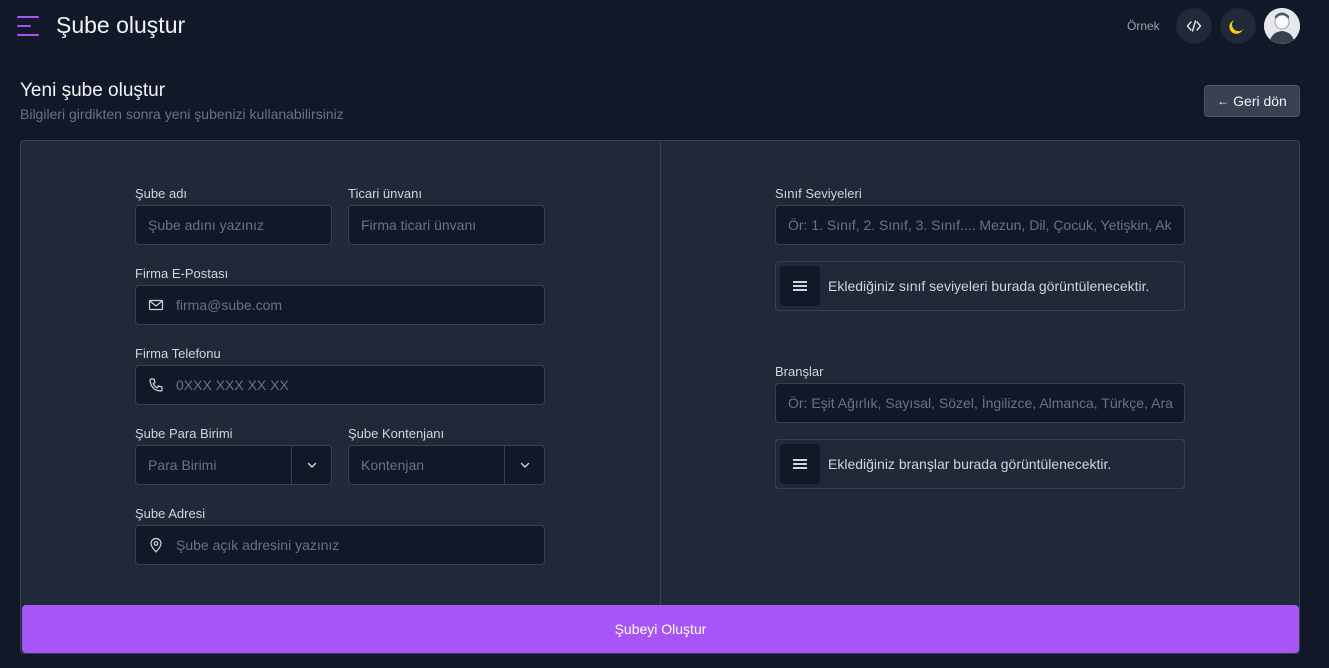 This screenshot has height=668, width=1329. What do you see at coordinates (446, 465) in the screenshot?
I see `quota-select: Kontenjan` at bounding box center [446, 465].